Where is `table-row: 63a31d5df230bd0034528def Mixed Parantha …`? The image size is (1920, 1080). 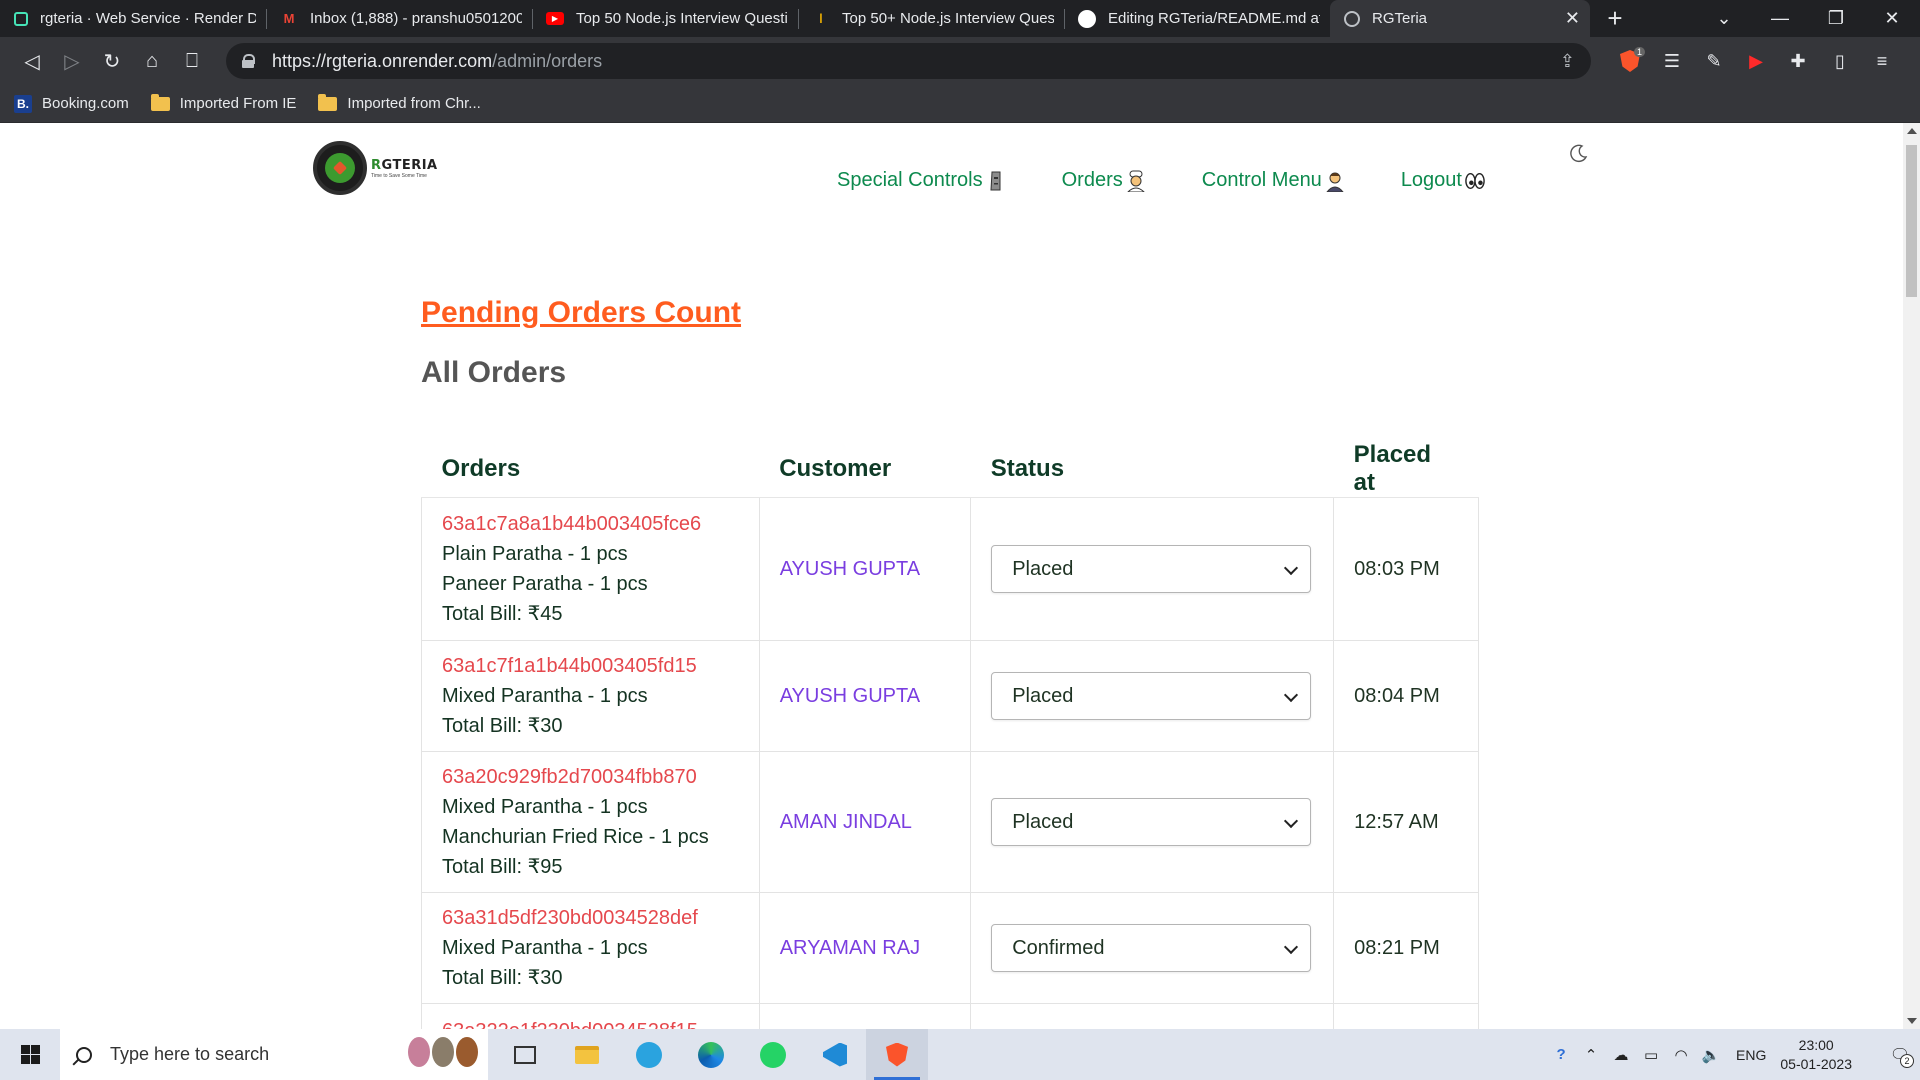
table-row: 63a31d5df230bd0034528def Mixed Parantha … is located at coordinates (950, 948).